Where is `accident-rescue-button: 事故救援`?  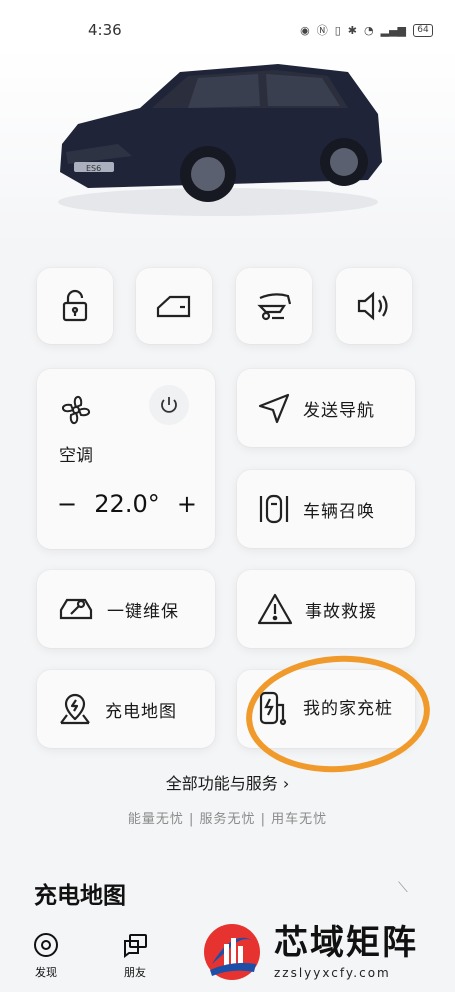
accident-rescue-button: 事故救援 is located at coordinates (326, 609).